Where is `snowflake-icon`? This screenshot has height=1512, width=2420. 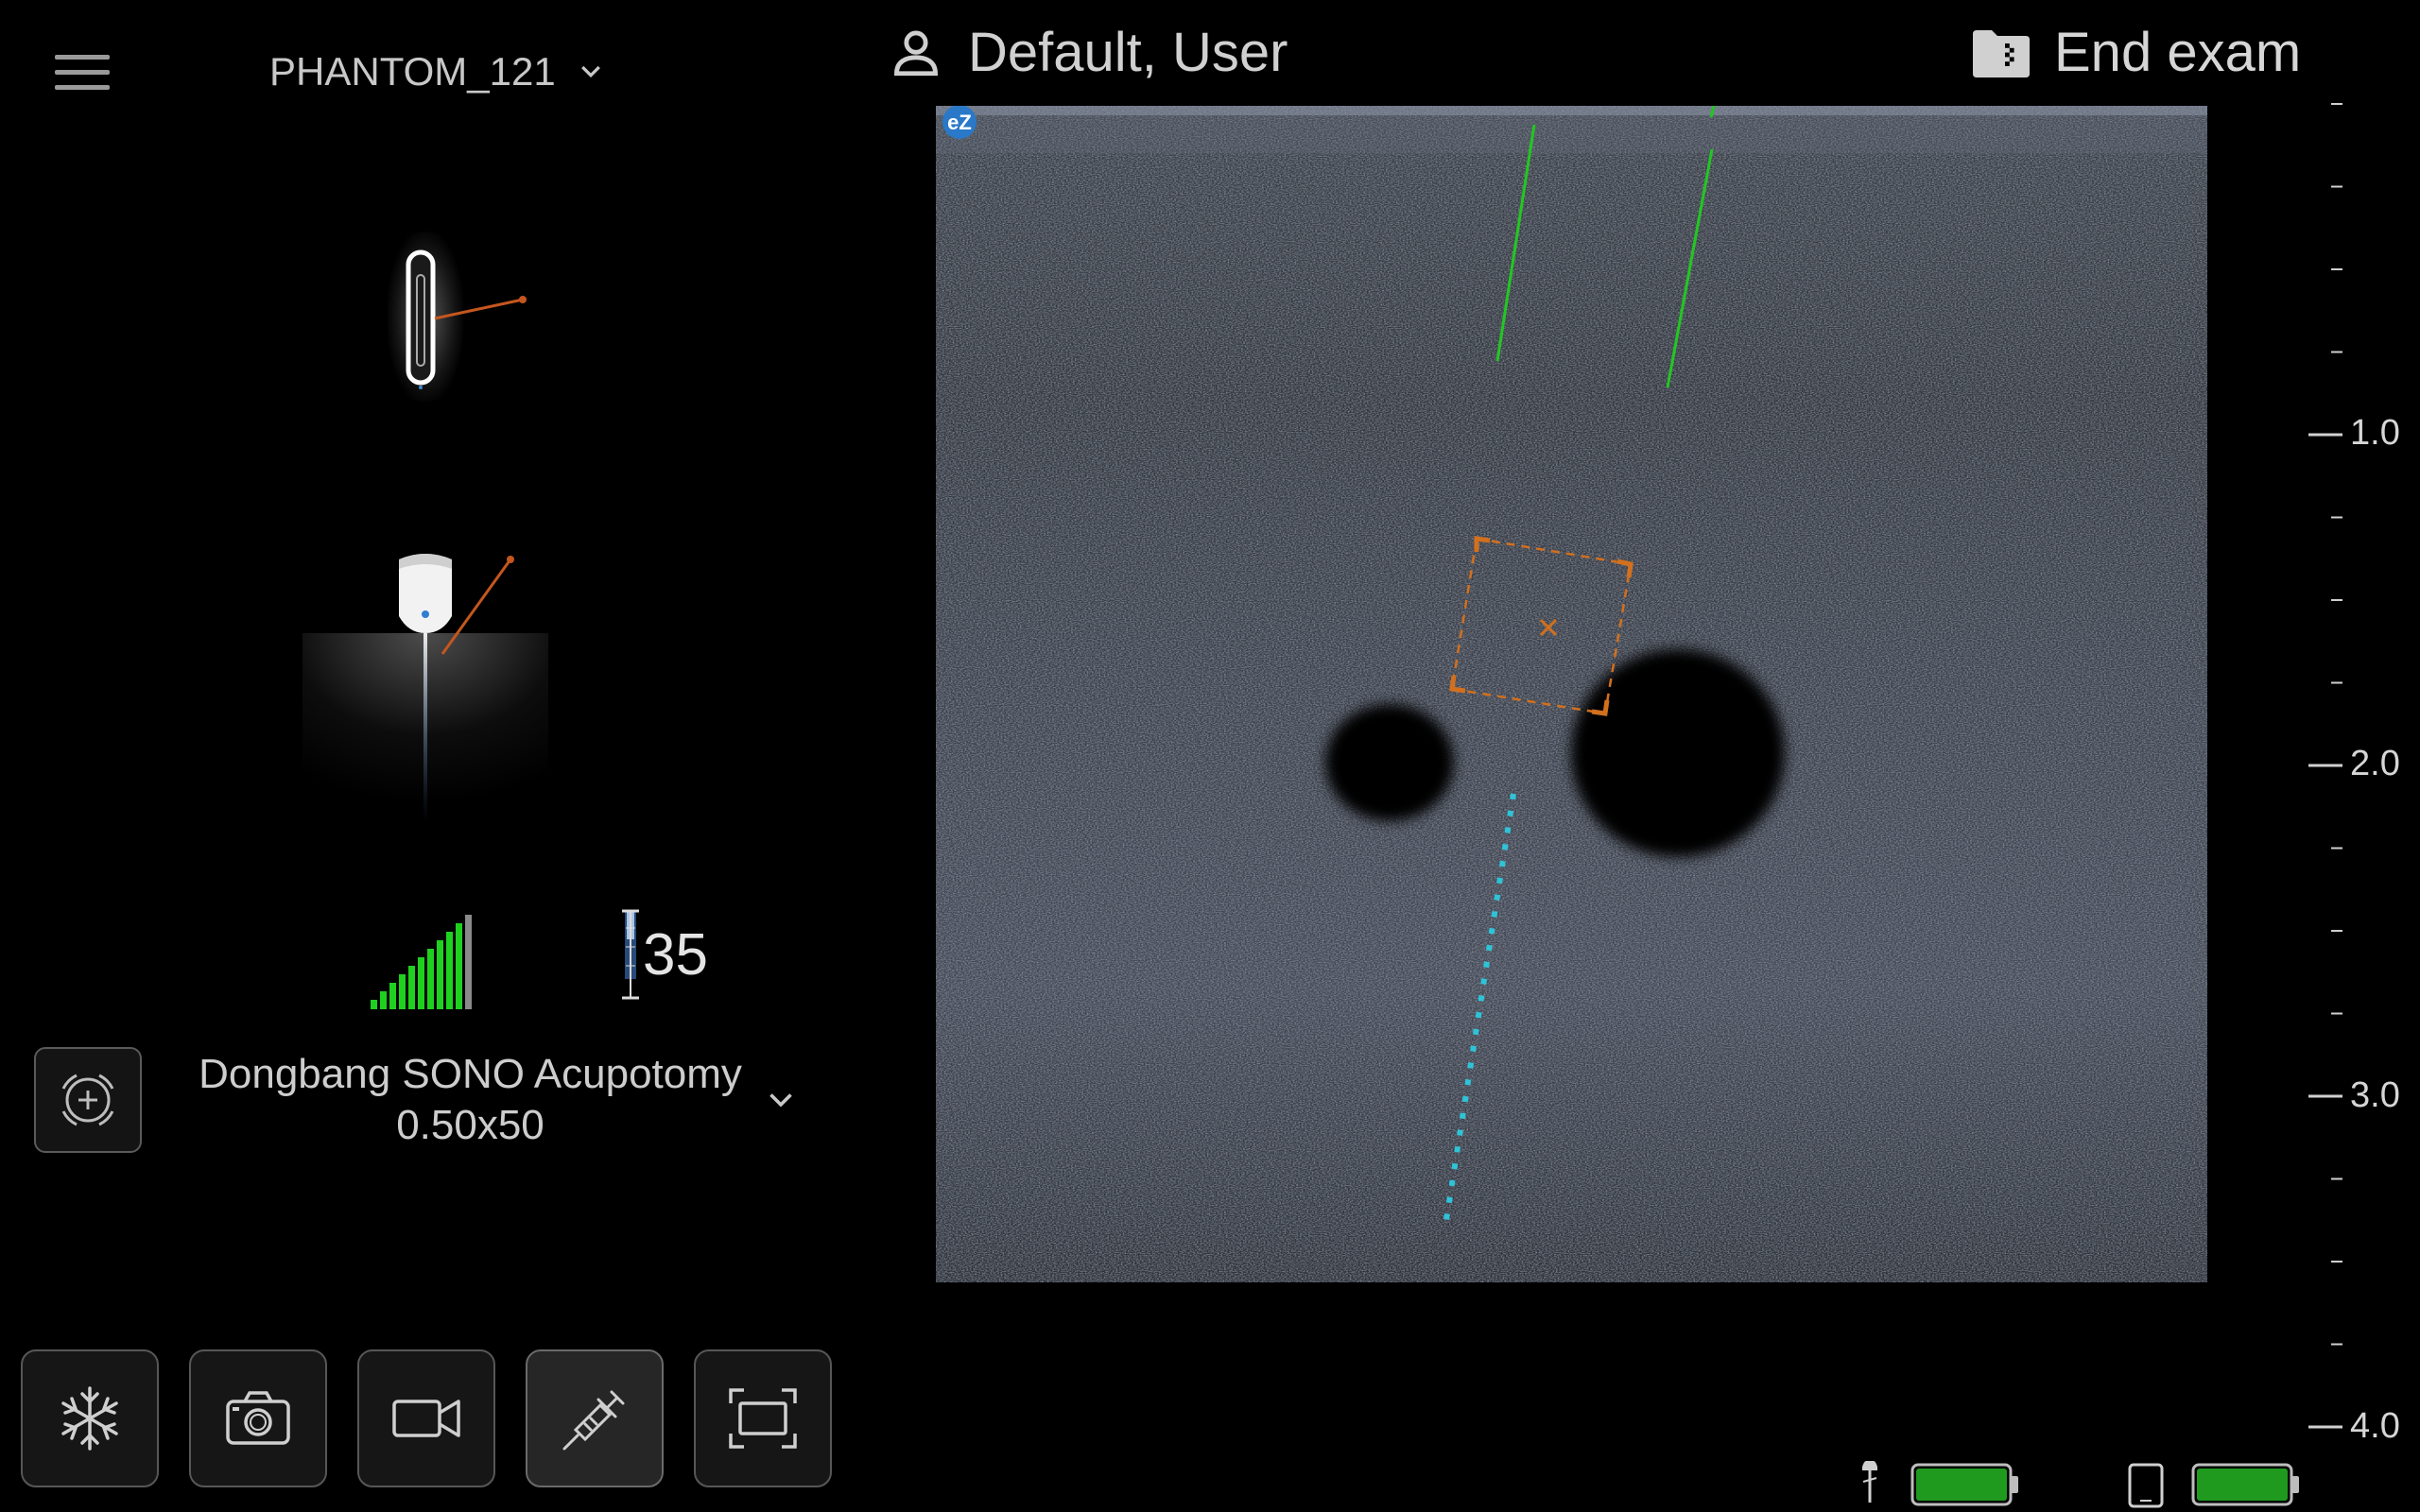
snowflake-icon is located at coordinates (89, 1418).